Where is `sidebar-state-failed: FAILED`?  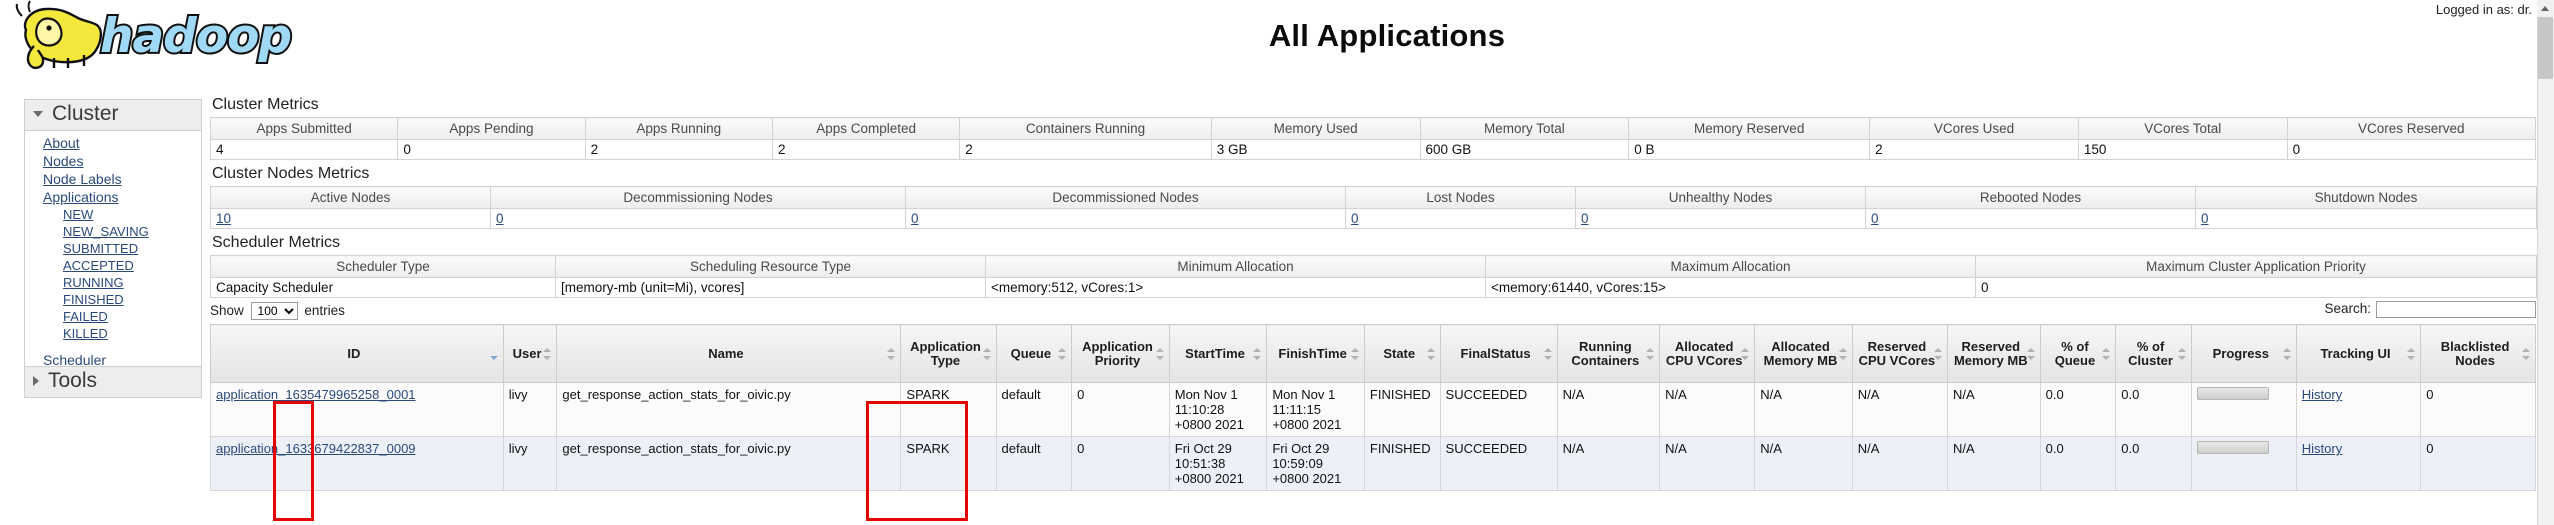 sidebar-state-failed: FAILED is located at coordinates (113, 316).